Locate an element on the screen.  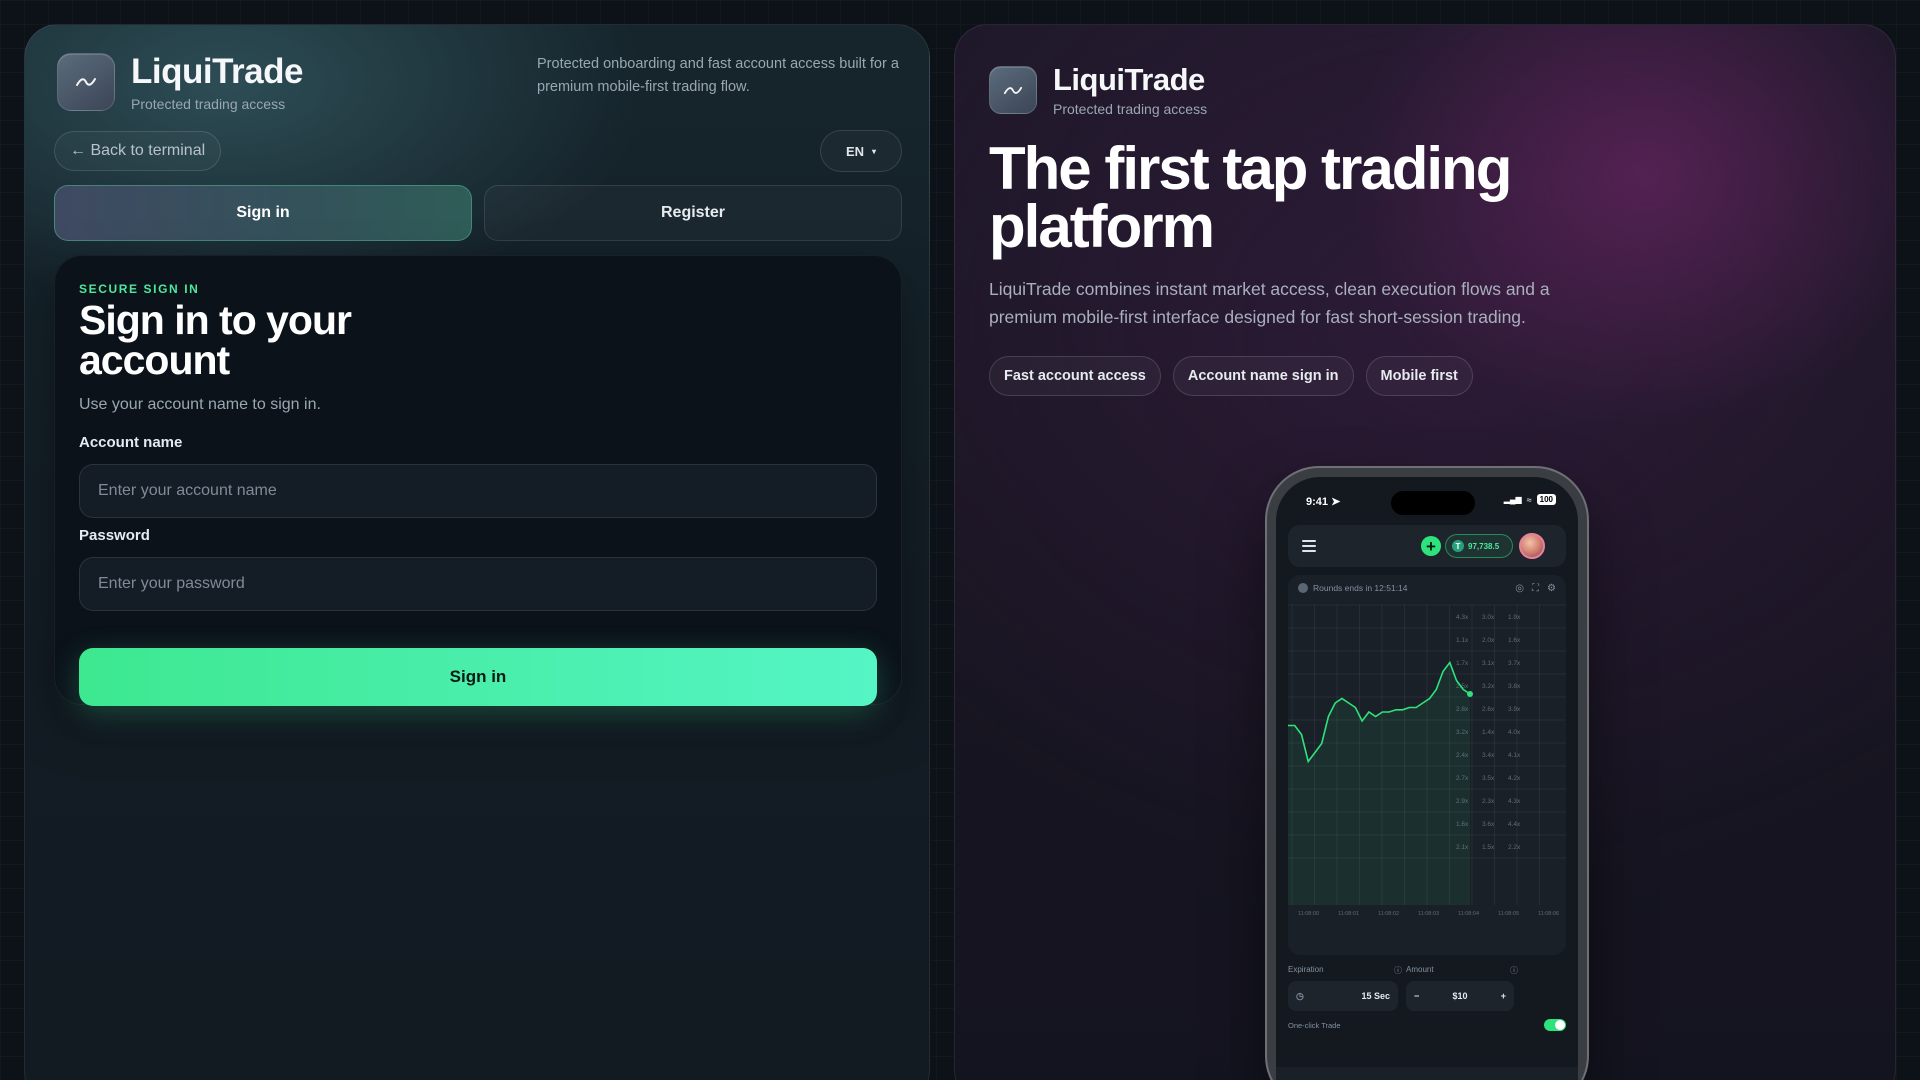
hero-title: The first tap trading platform is located at coordinates (1250, 197).